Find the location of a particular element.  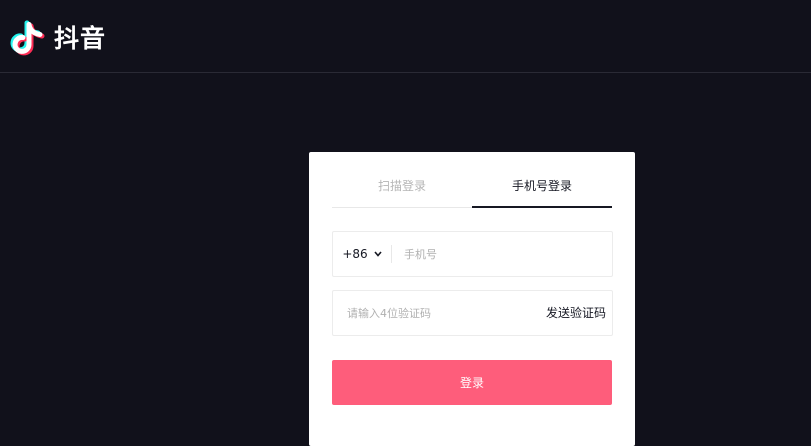

tab-scan-login: 扫描登录 is located at coordinates (402, 189).